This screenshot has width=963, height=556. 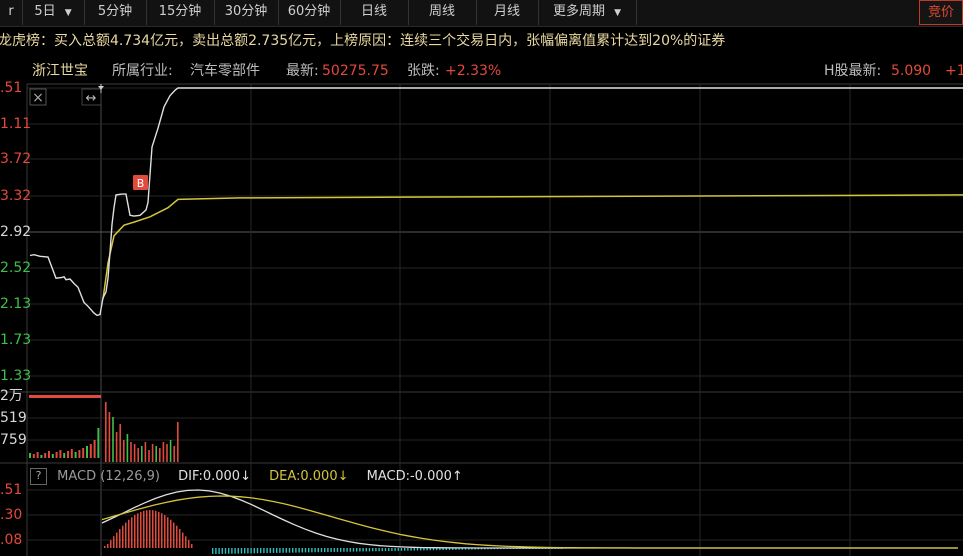 I want to click on price-axis-label: 3.72, so click(x=16, y=159).